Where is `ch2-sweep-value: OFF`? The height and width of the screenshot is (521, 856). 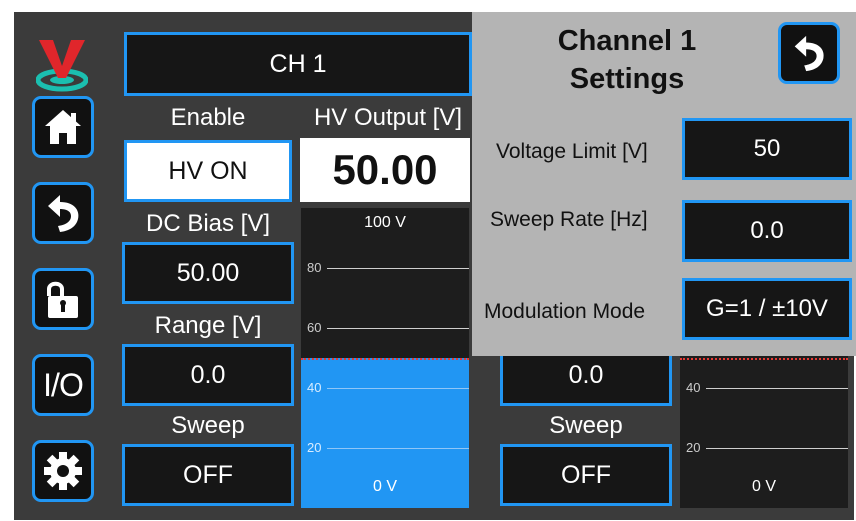
ch2-sweep-value: OFF is located at coordinates (586, 474).